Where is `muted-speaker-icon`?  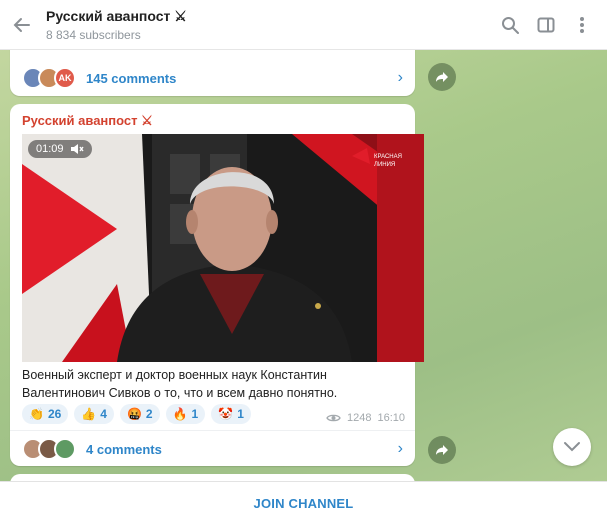 muted-speaker-icon is located at coordinates (77, 149).